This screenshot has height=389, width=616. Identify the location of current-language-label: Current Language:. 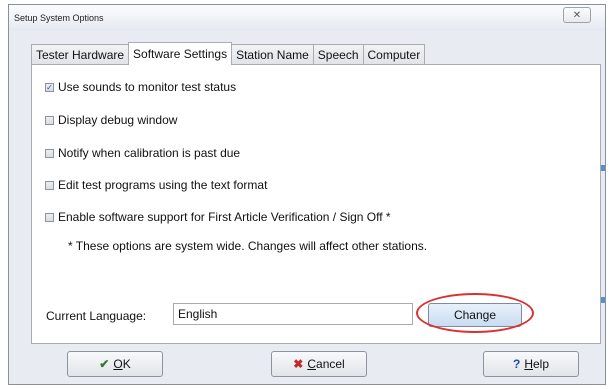
(96, 316).